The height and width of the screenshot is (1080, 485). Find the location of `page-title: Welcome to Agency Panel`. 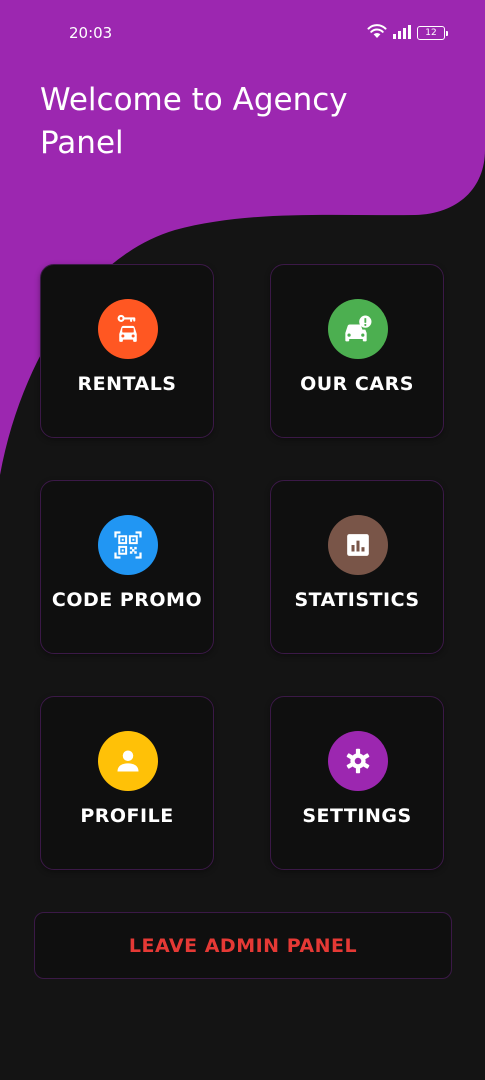

page-title: Welcome to Agency Panel is located at coordinates (194, 121).